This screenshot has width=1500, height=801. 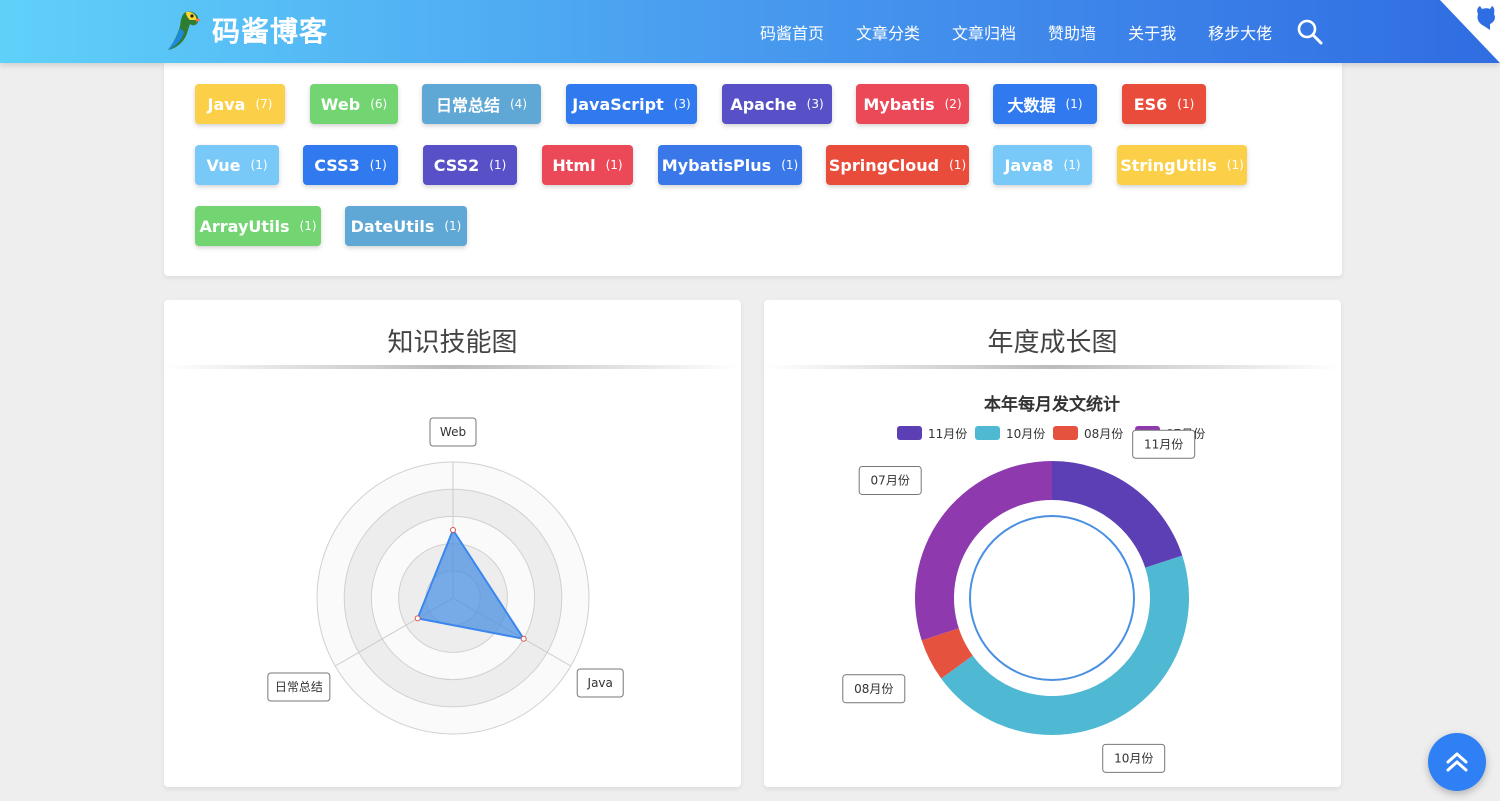 What do you see at coordinates (1168, 165) in the screenshot?
I see `tag-label: StringUtils` at bounding box center [1168, 165].